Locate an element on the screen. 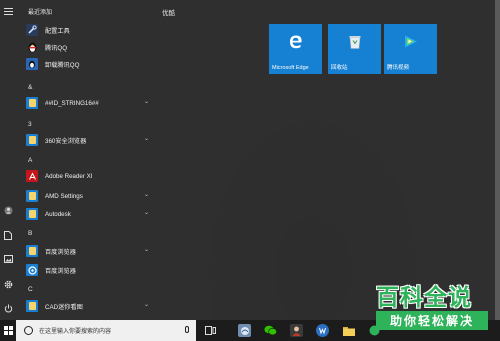 The height and width of the screenshot is (341, 500). tile-microsoft-edge: Microsoft Edge is located at coordinates (295, 49).